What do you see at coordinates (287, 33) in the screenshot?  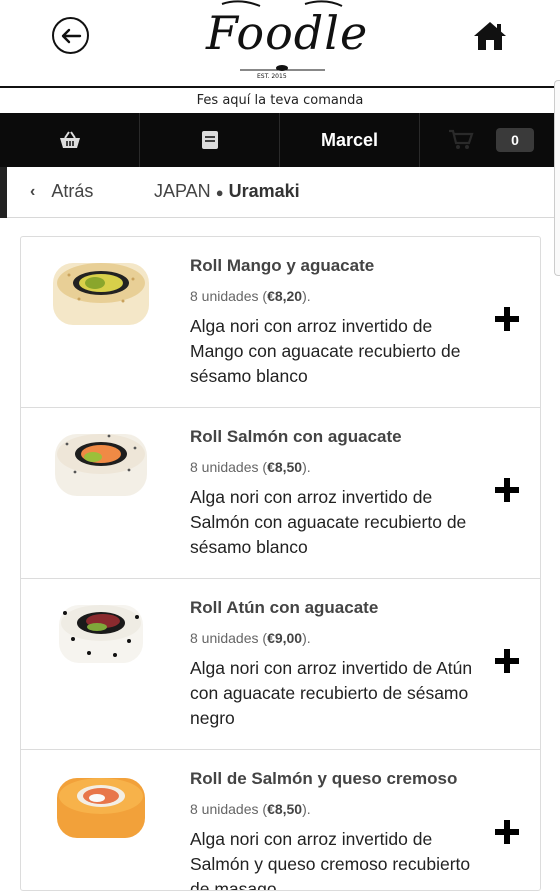 I see `logo-text: Foodle` at bounding box center [287, 33].